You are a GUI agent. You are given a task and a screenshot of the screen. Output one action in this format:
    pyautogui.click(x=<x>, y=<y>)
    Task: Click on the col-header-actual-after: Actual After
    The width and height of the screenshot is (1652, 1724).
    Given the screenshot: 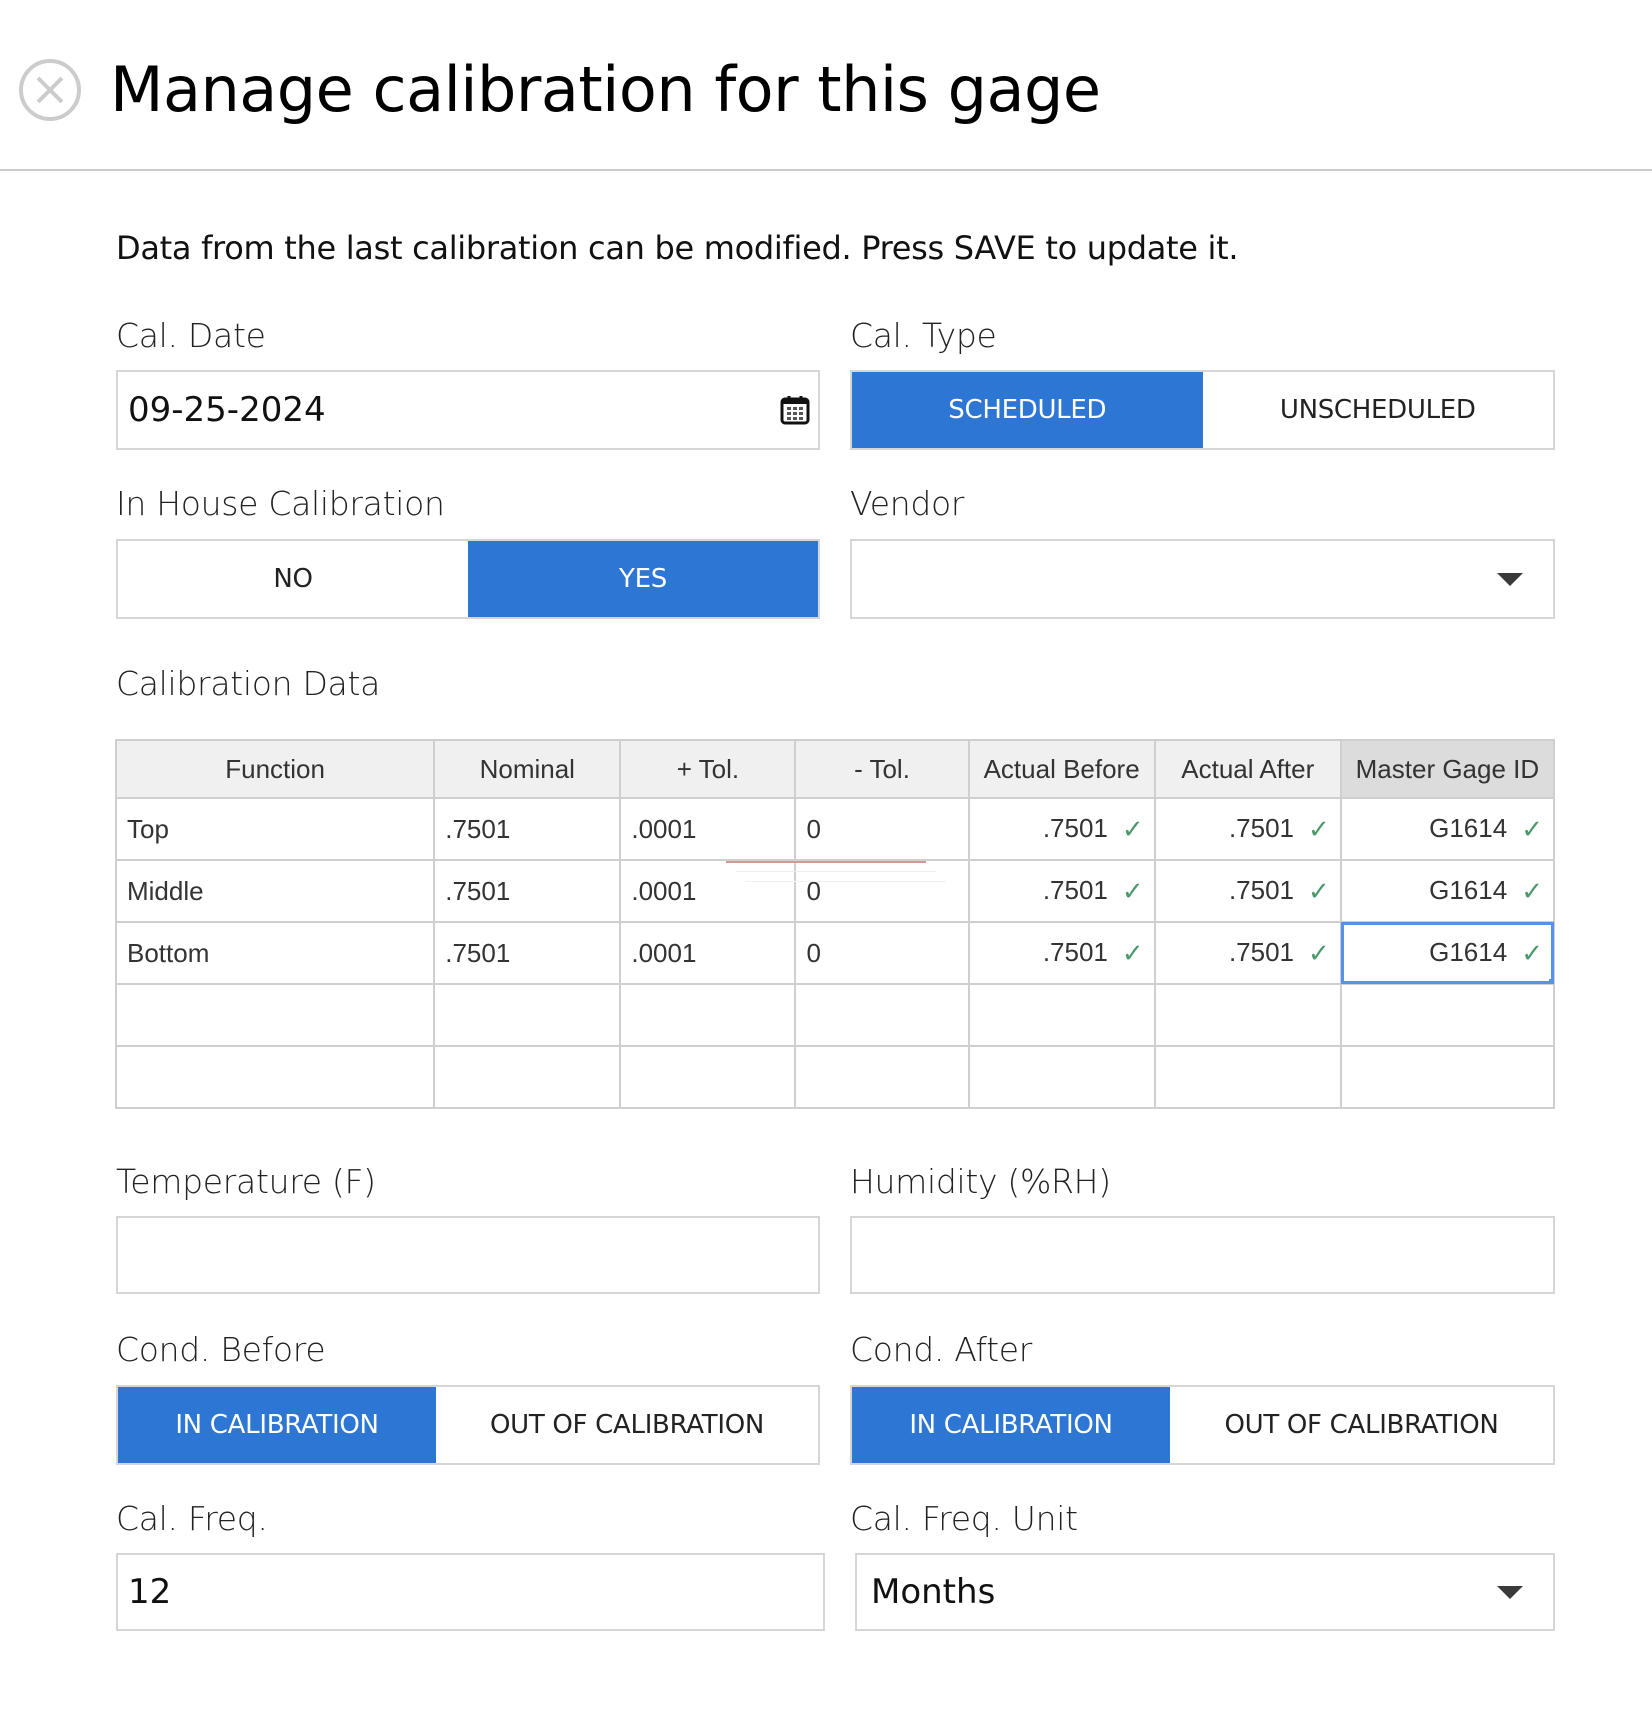 What is the action you would take?
    pyautogui.click(x=1247, y=769)
    